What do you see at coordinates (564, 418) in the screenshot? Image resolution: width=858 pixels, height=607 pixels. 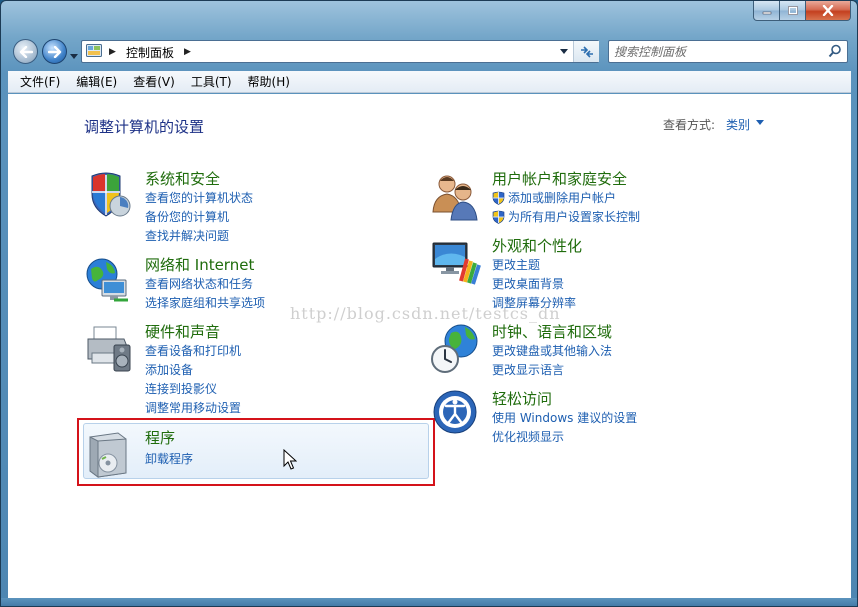 I see `link-windows-recommended-settings: 使用 Windows 建议的设置` at bounding box center [564, 418].